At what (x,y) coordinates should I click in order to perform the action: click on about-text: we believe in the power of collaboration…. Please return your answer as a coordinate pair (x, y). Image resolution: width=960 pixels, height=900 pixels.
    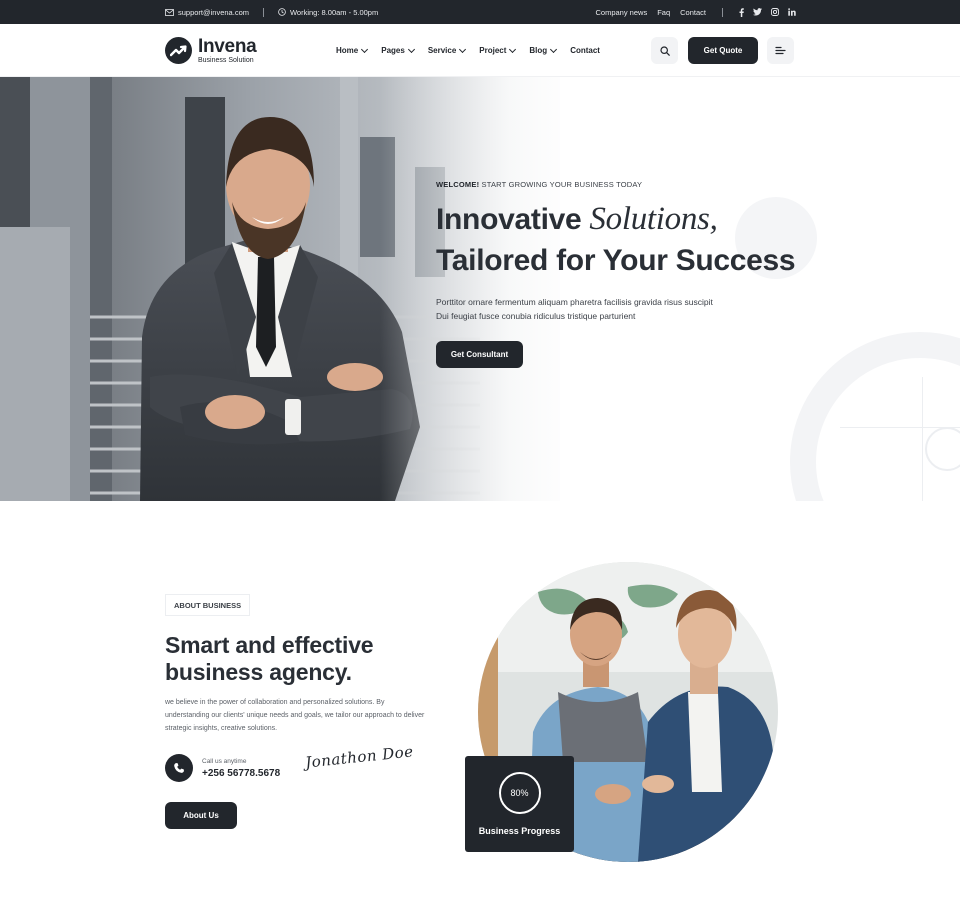
    Looking at the image, I should click on (295, 715).